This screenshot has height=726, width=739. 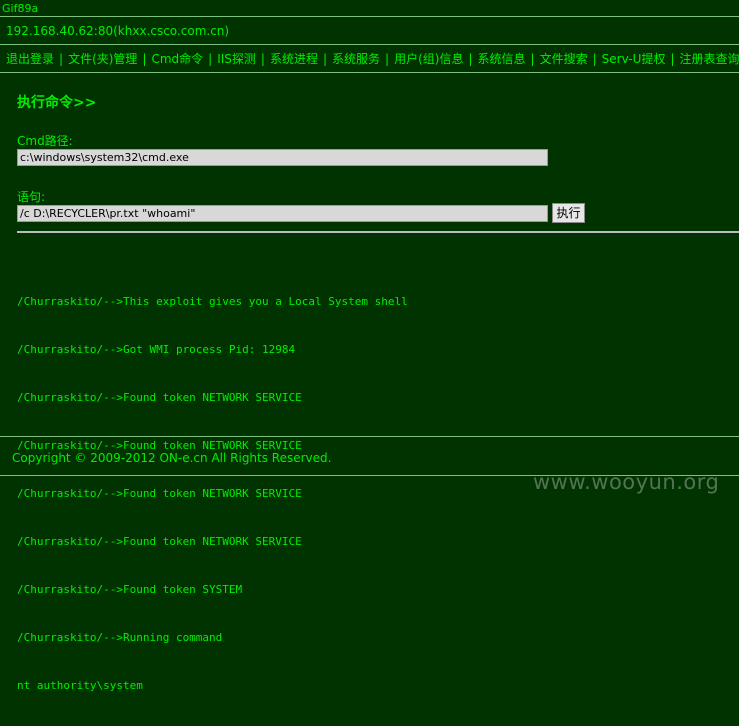 I want to click on output-line: /Churraskito/-->Running command, so click(x=120, y=637).